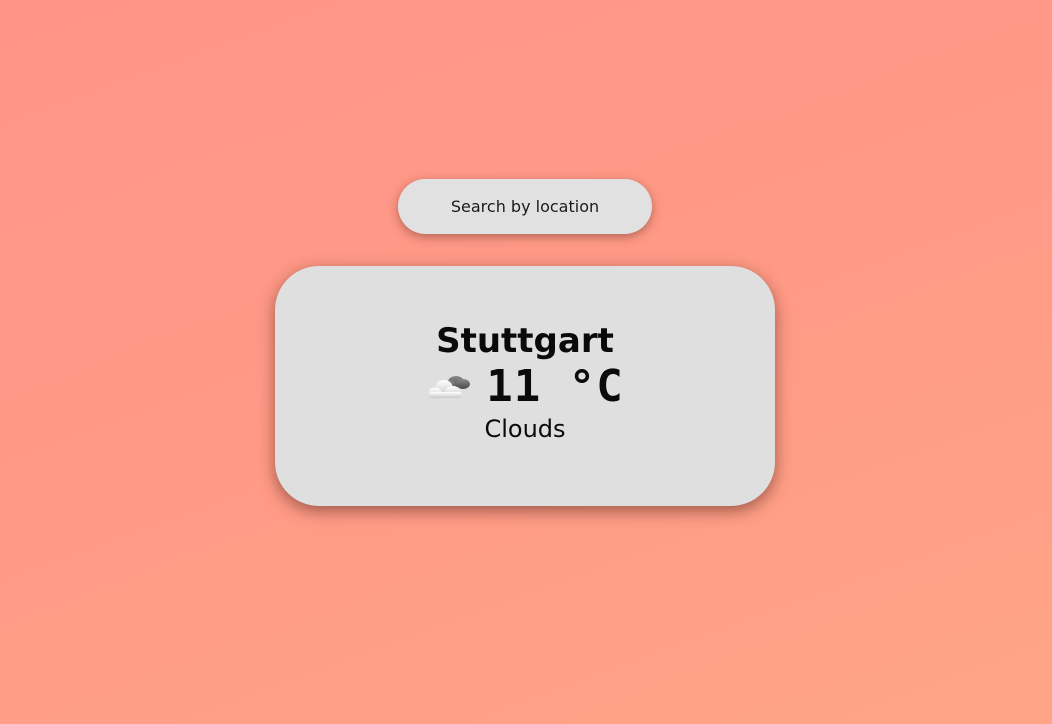 The image size is (1052, 724). I want to click on temperature-row: 11 °C, so click(525, 386).